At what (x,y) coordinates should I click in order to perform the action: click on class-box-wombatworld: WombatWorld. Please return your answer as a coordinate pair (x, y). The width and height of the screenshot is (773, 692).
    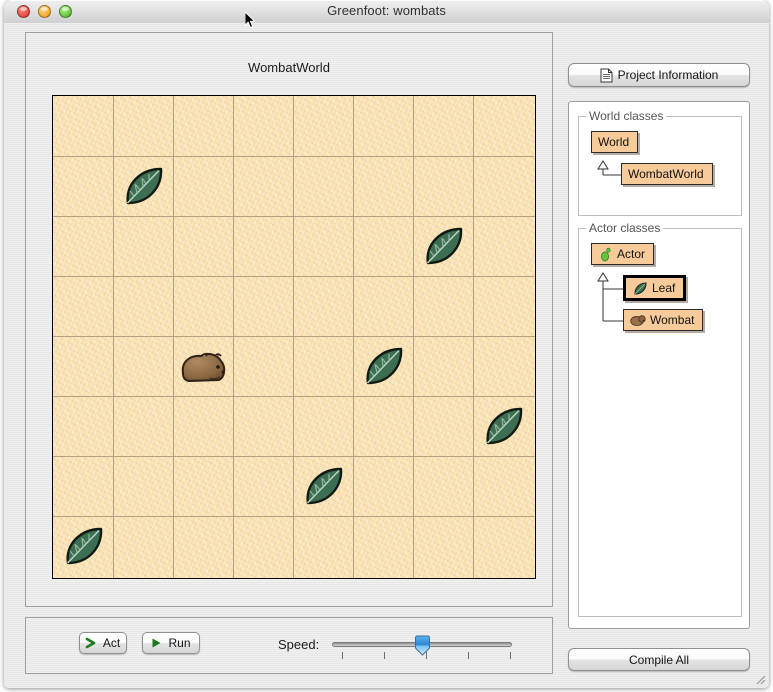
    Looking at the image, I should click on (667, 174).